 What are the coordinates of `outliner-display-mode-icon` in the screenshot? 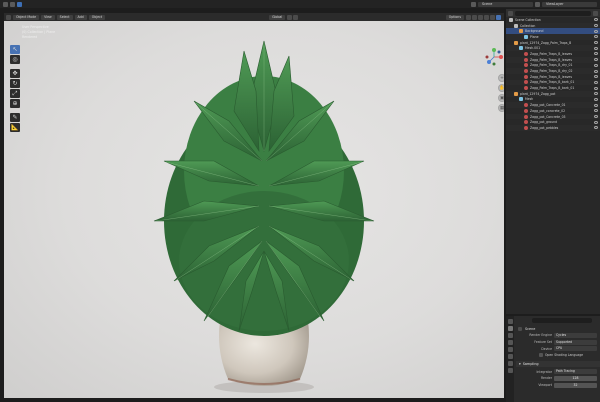 It's located at (510, 13).